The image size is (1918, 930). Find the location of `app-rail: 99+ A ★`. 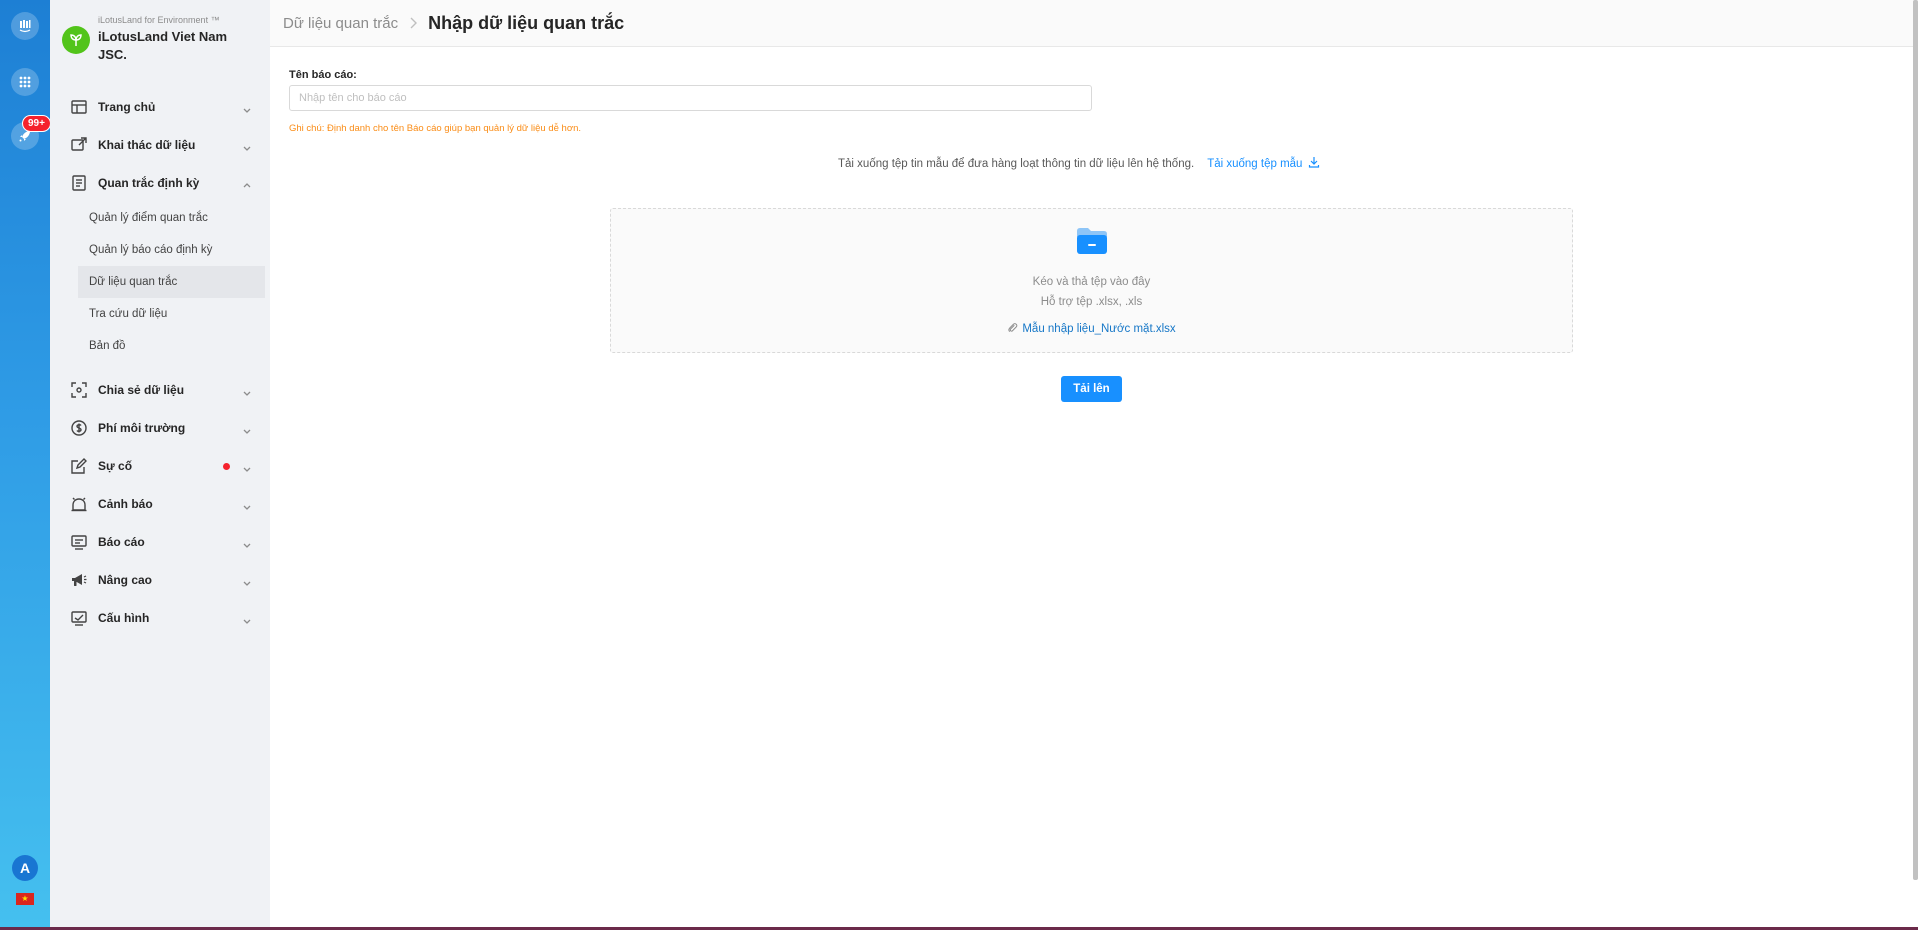

app-rail: 99+ A ★ is located at coordinates (25, 465).